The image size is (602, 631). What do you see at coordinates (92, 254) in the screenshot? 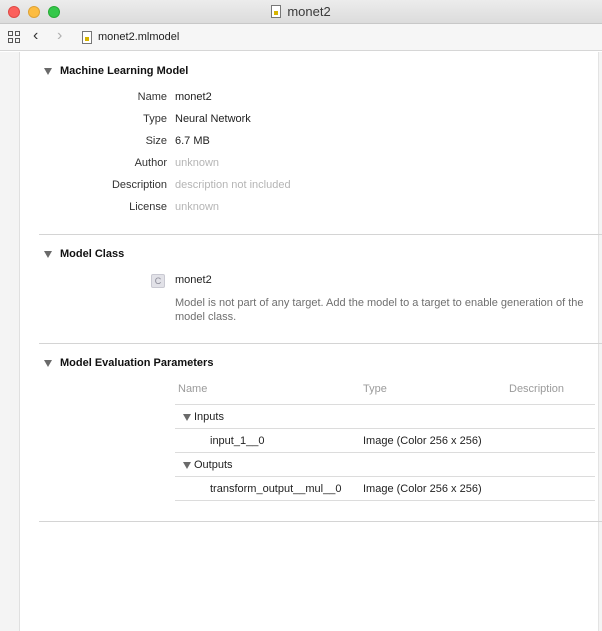
I see `section-title-model-class: Model Class` at bounding box center [92, 254].